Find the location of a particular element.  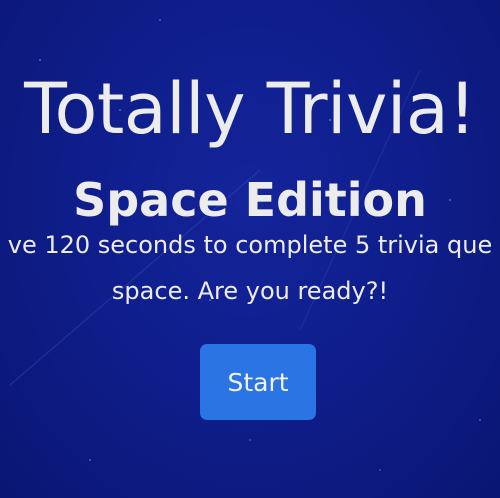

intro-line-2: space. Are you ready?! is located at coordinates (250, 291).